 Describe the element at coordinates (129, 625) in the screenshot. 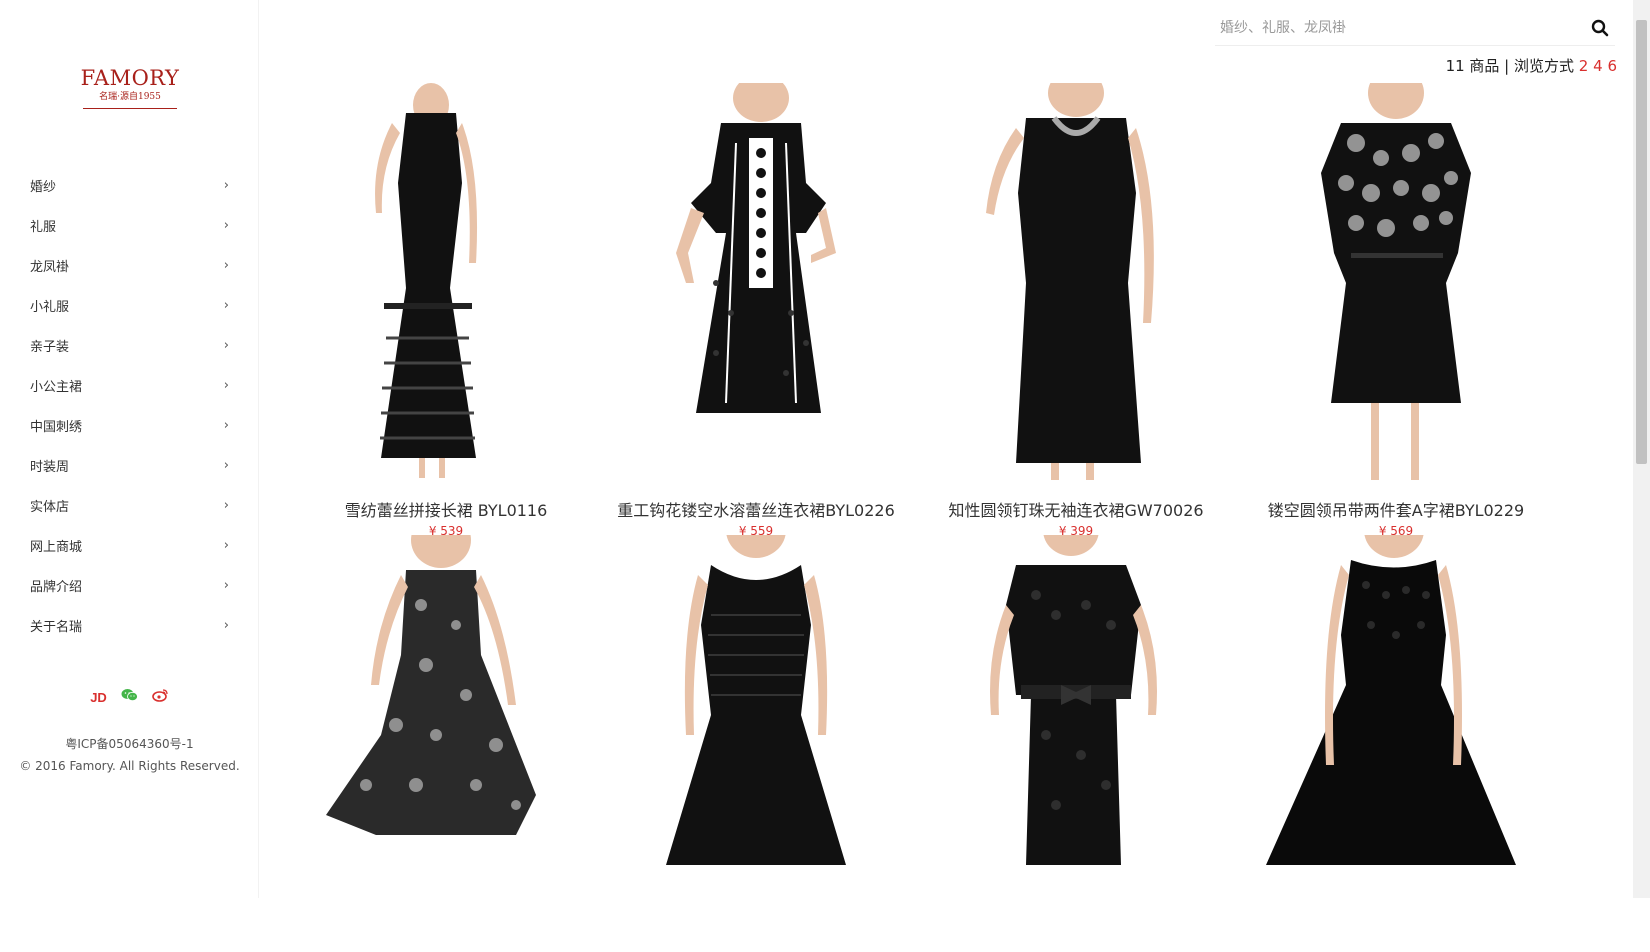

I see `menu-item-about: 关于名瑞 ›` at that location.